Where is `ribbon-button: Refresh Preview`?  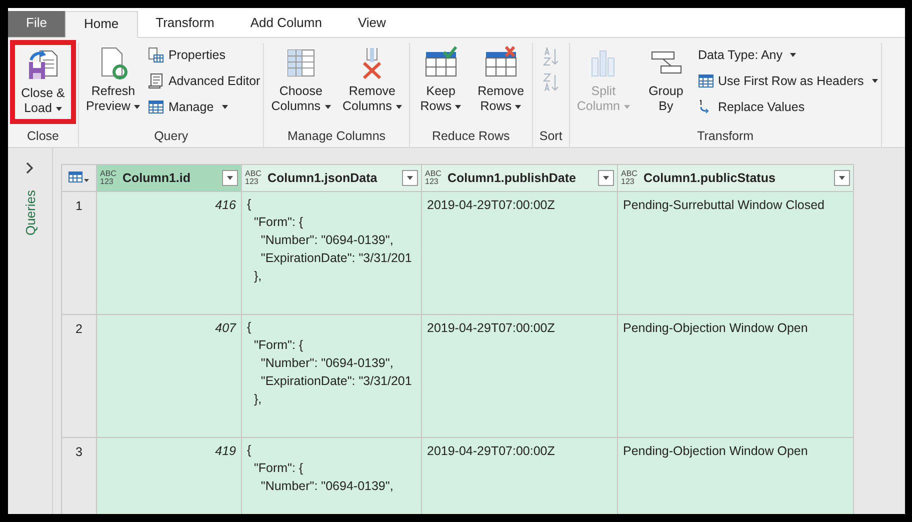 ribbon-button: Refresh Preview is located at coordinates (113, 80).